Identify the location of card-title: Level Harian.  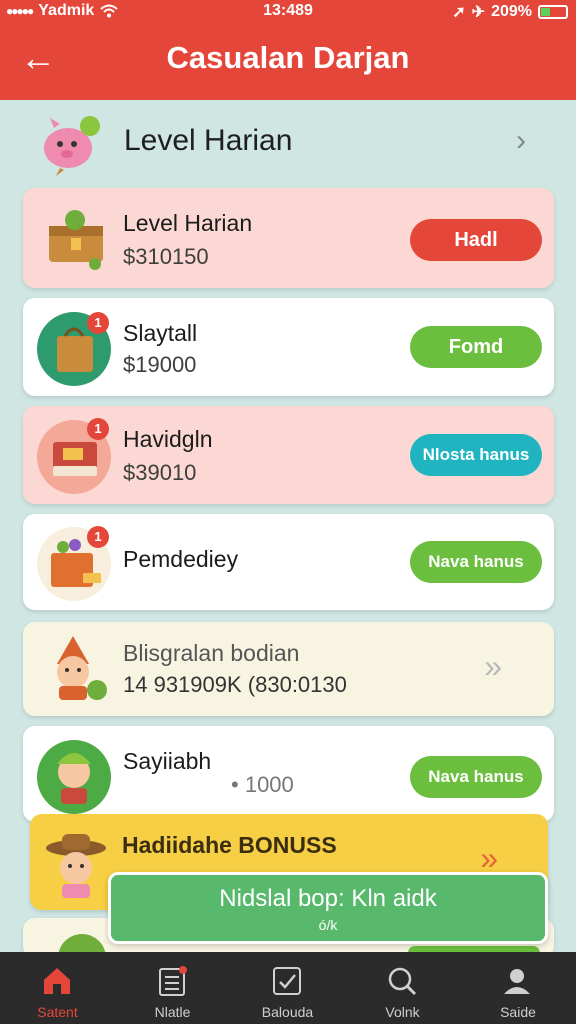
(188, 223).